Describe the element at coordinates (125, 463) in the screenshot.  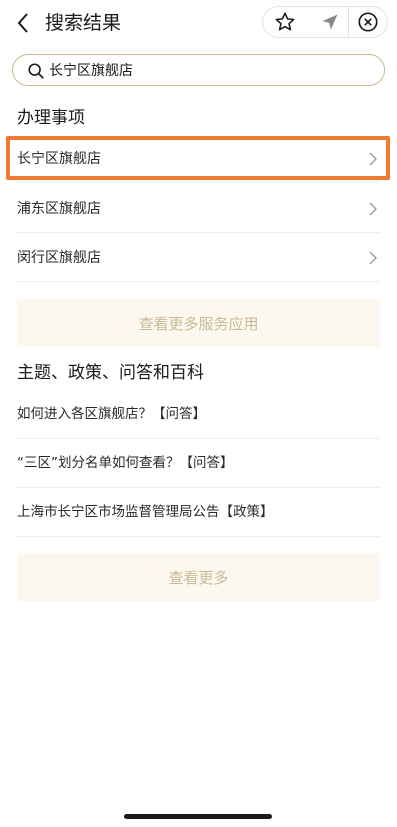
I see `topic-item-label: “三区”划分名单如何查看？【问答】` at that location.